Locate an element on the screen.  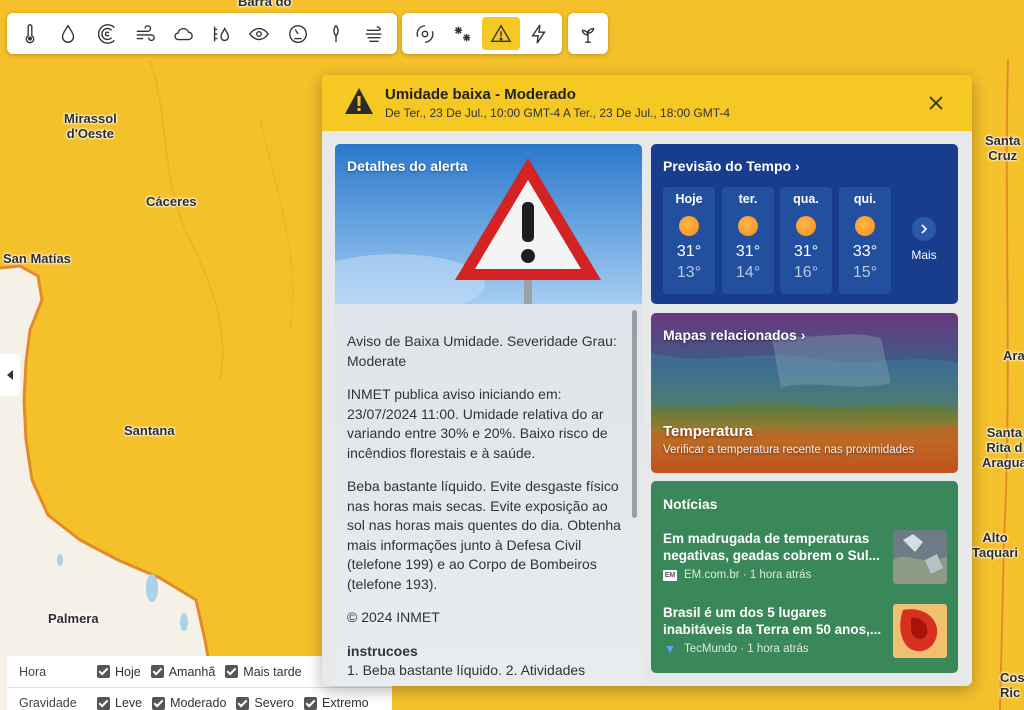
filter-leve-checkbox: Leve is located at coordinates (119, 703).